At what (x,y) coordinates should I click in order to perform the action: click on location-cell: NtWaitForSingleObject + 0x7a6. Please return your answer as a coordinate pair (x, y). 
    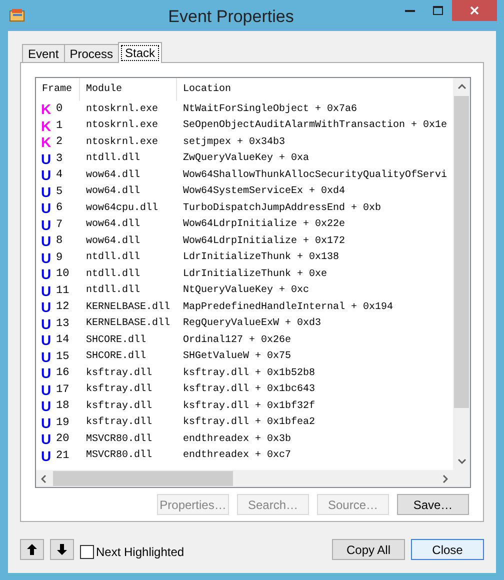
    Looking at the image, I should click on (270, 109).